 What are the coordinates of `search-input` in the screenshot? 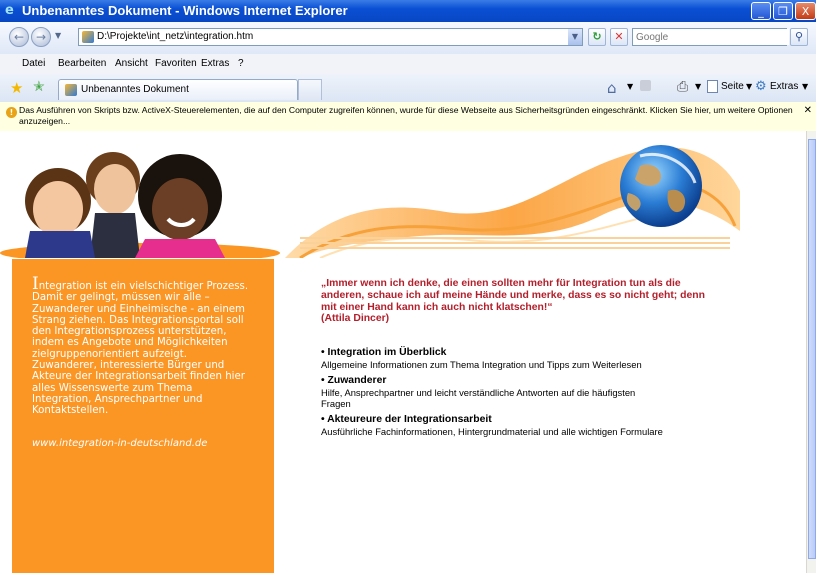 It's located at (711, 37).